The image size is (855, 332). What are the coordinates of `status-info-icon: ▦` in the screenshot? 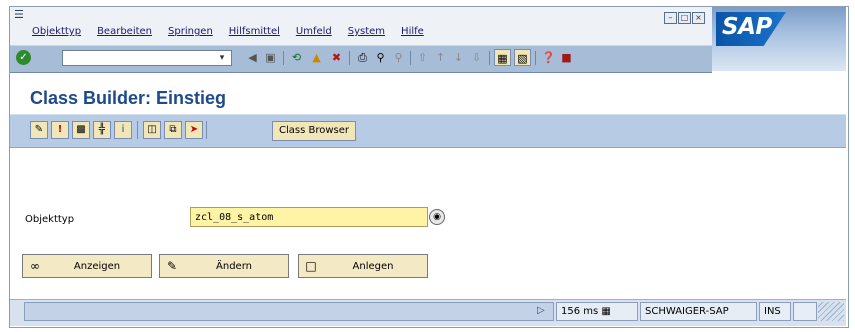 It's located at (605, 311).